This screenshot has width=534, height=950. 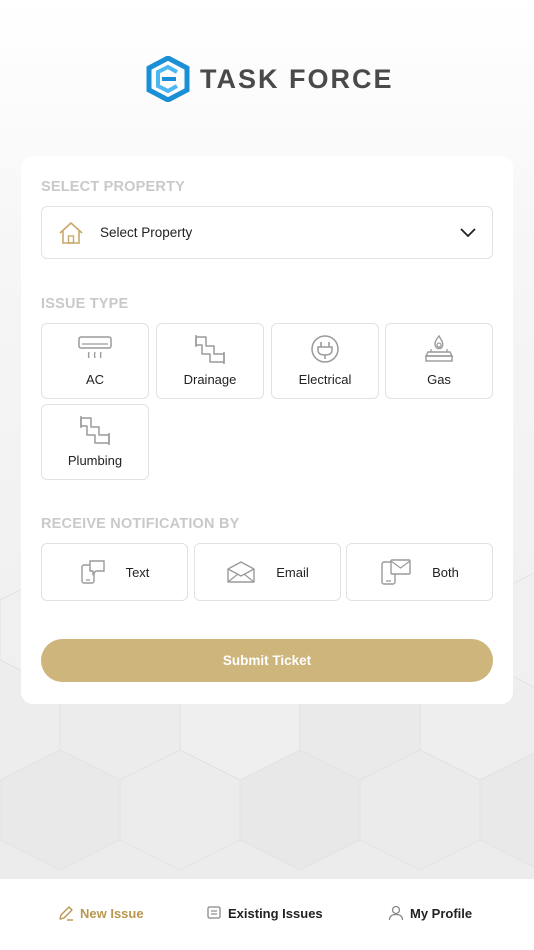 I want to click on tab-my-profile: My Profile, so click(x=430, y=913).